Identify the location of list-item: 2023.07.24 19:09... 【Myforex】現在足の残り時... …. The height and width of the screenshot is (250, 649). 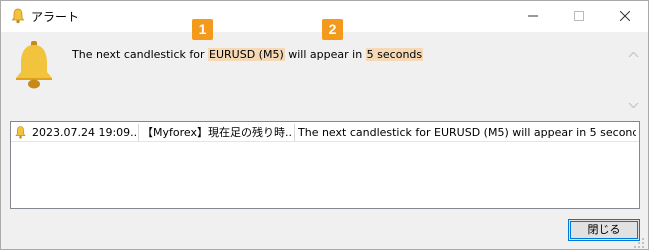
(325, 132).